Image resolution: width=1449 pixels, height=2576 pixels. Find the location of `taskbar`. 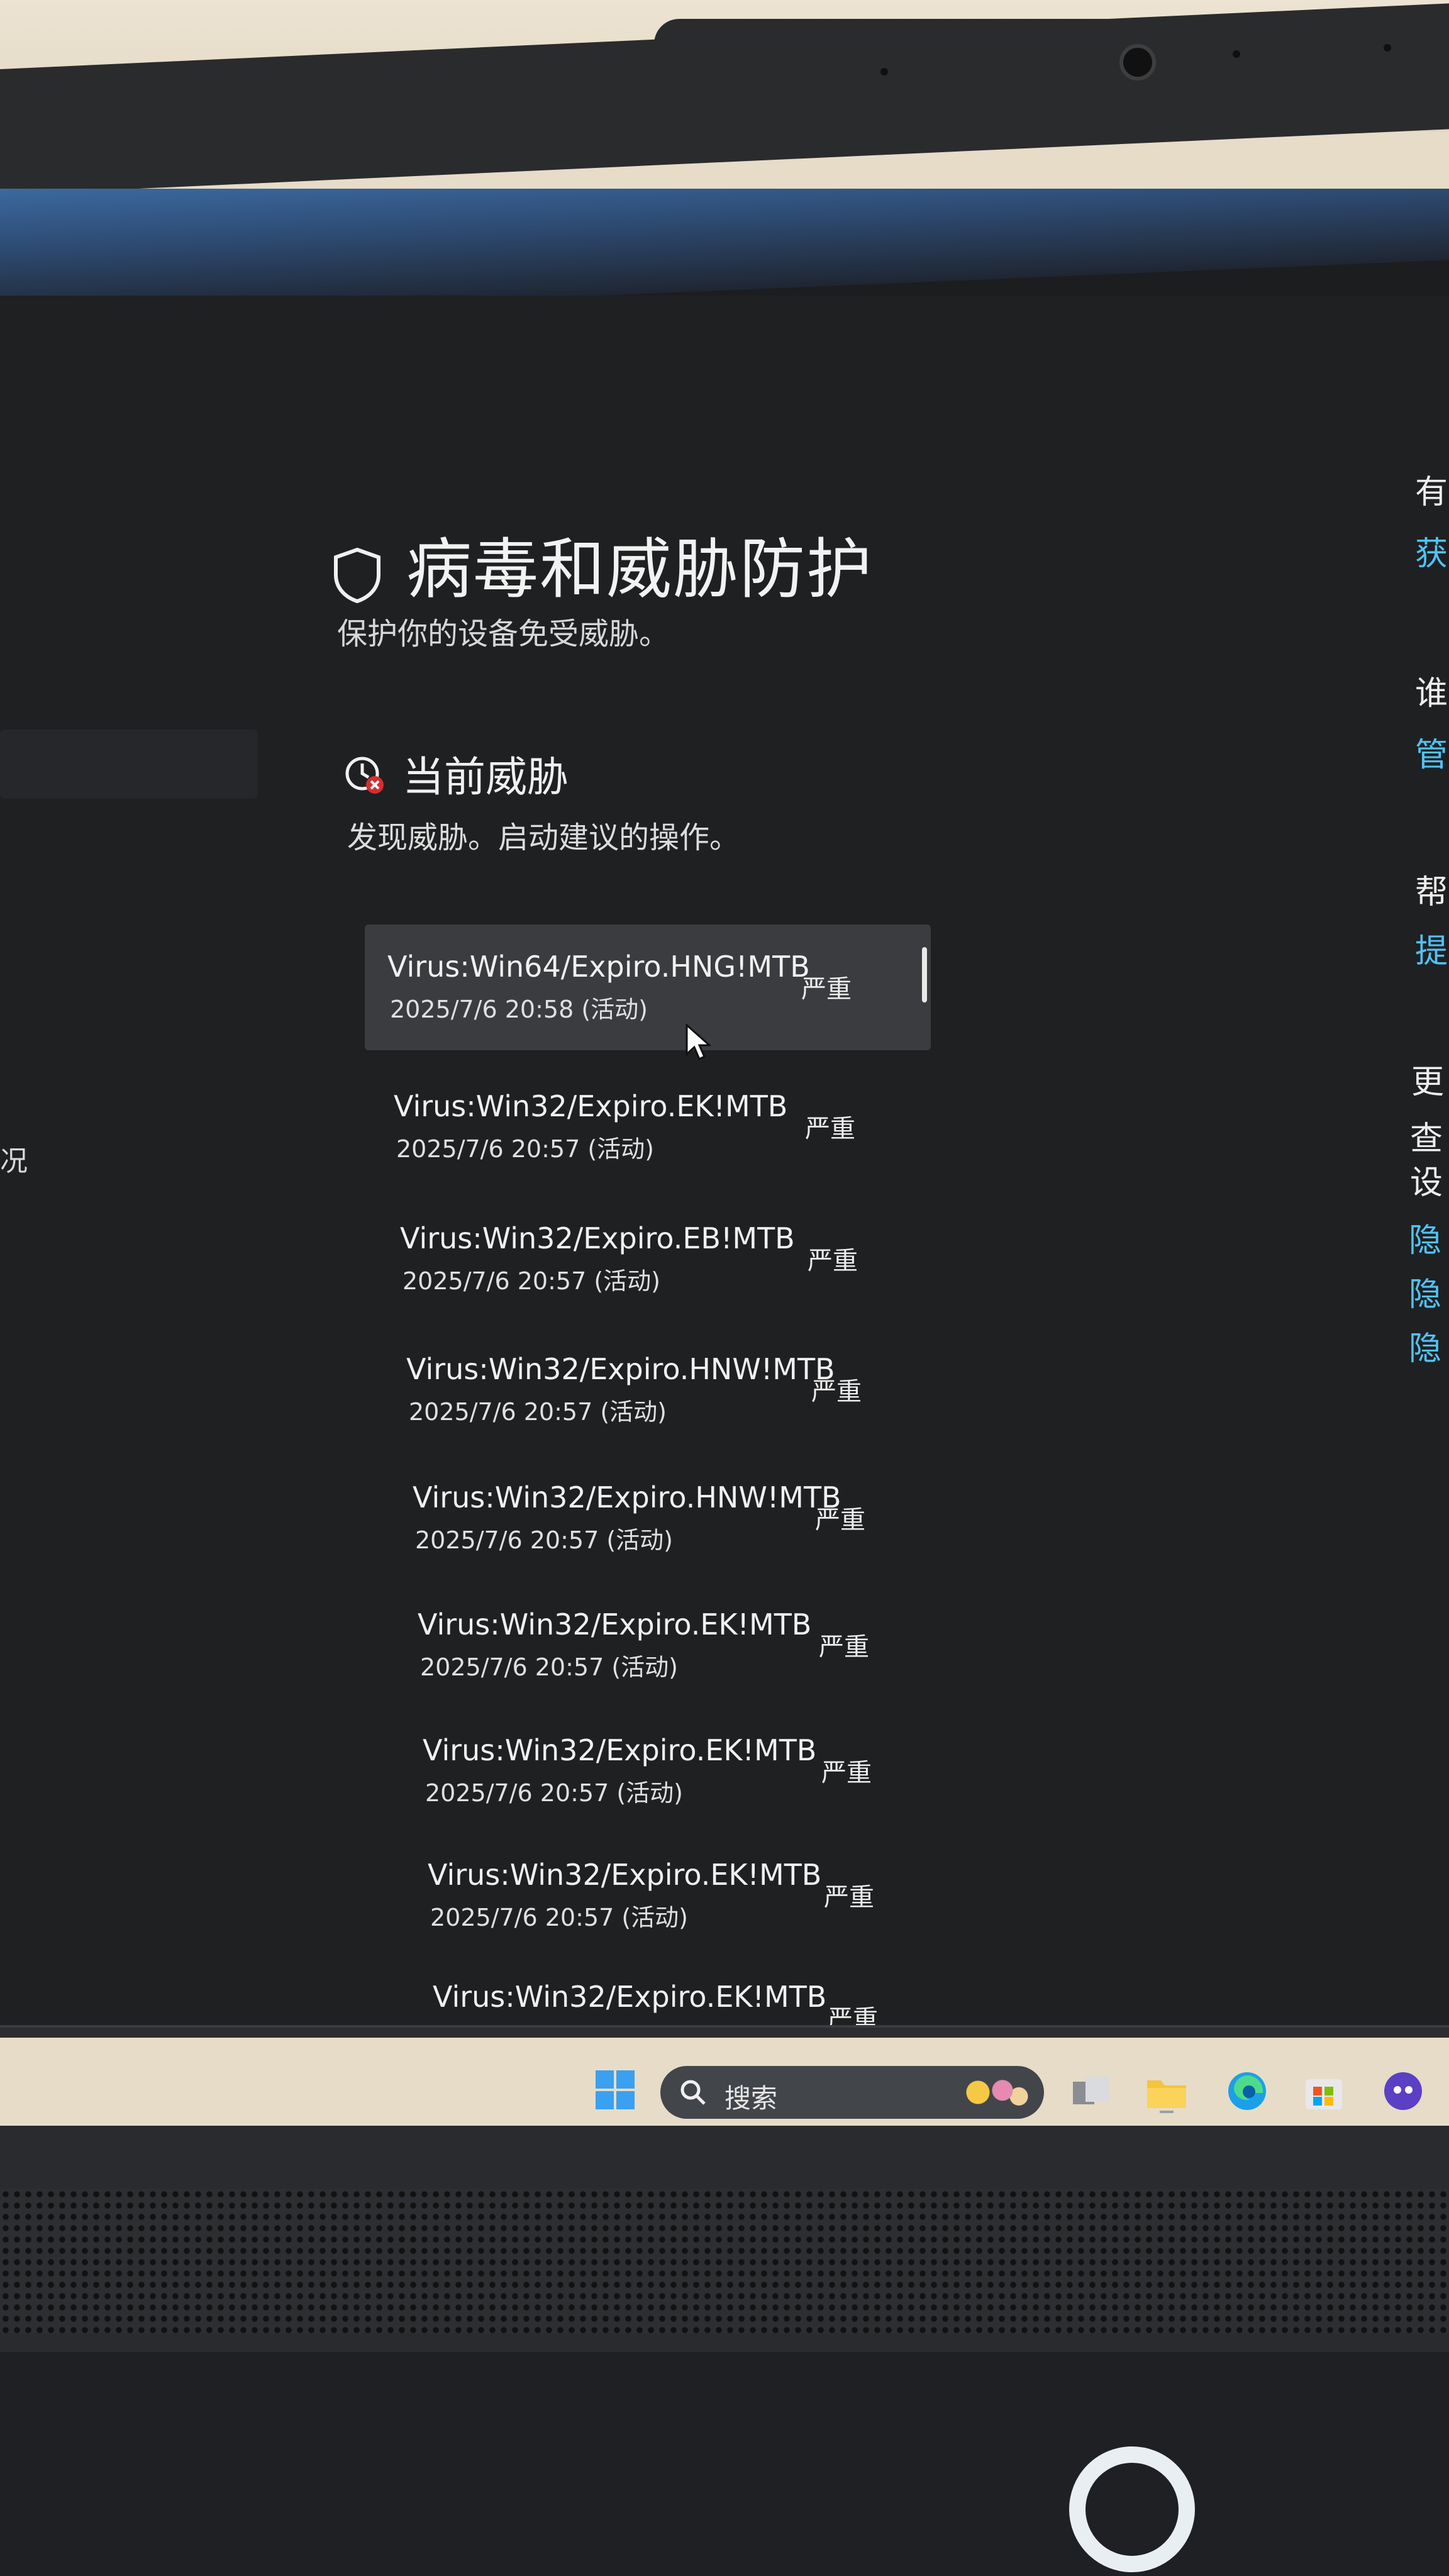

taskbar is located at coordinates (724, 2031).